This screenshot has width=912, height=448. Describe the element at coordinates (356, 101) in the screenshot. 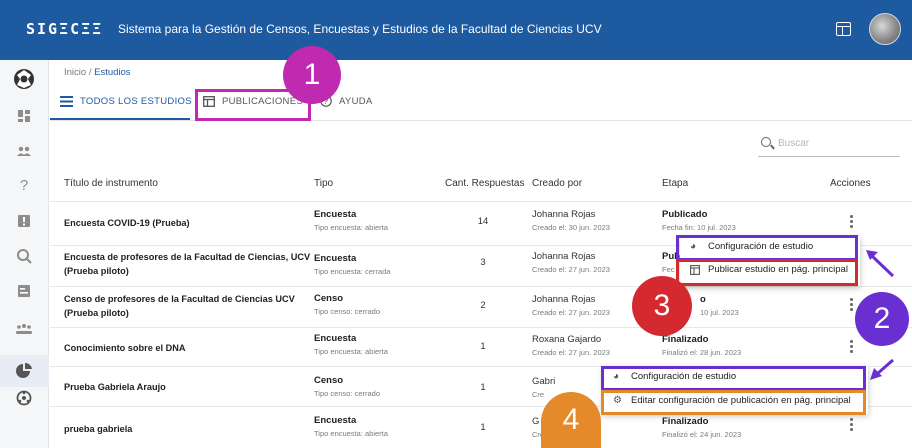

I see `tab-help-label: AYUDA` at that location.